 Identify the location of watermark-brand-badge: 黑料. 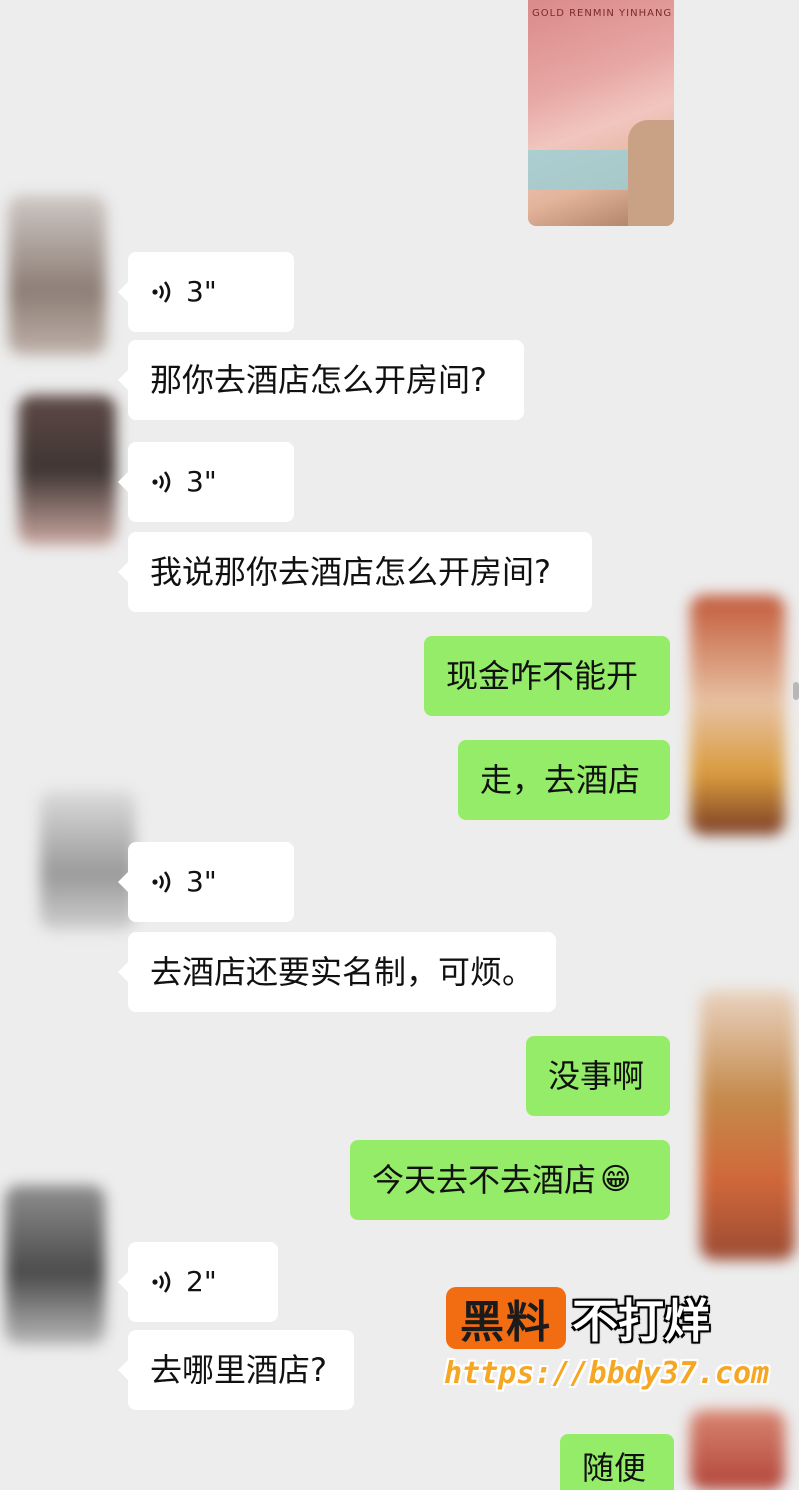
(506, 1318).